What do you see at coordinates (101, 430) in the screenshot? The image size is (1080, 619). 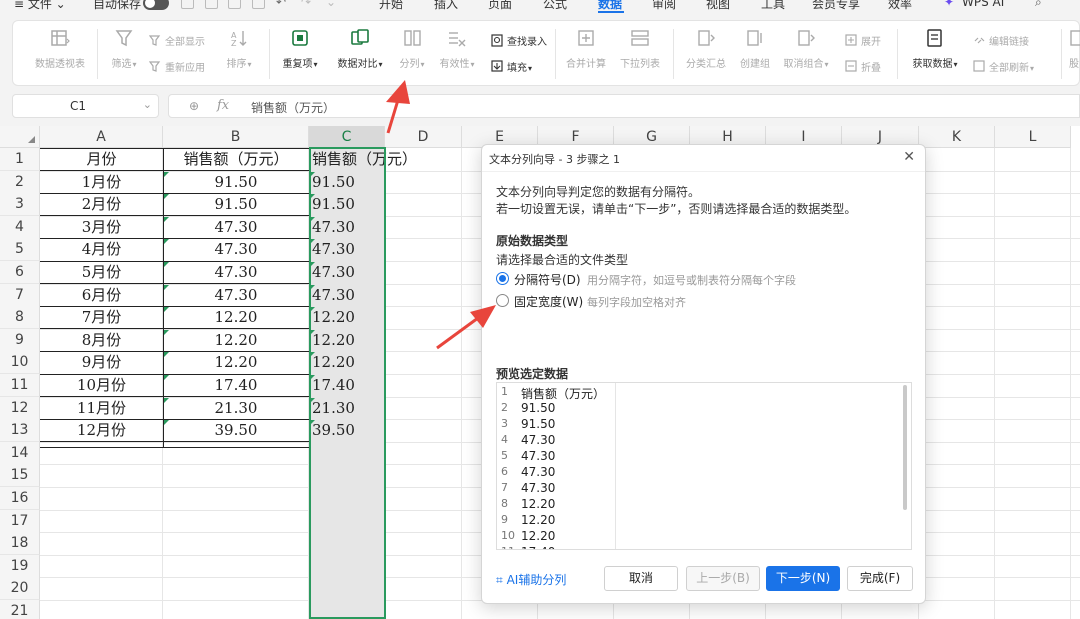 I see `cell-a13: 12月份` at bounding box center [101, 430].